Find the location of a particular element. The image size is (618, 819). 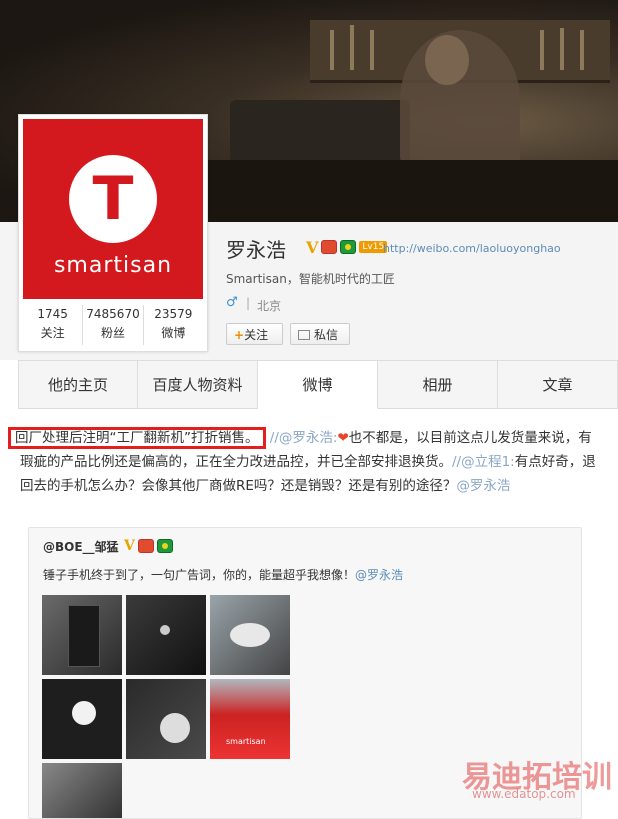

profile-city: 北京 is located at coordinates (269, 305).